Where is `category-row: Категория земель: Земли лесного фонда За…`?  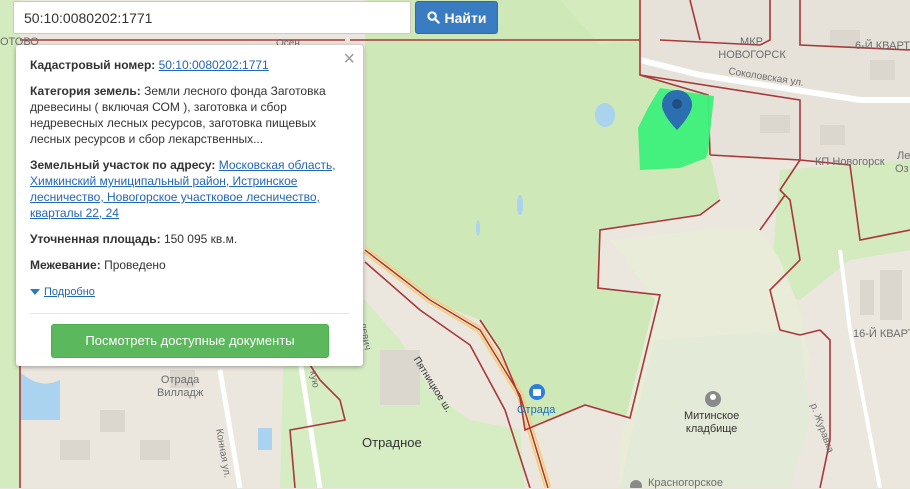 category-row: Категория земель: Земли лесного фонда За… is located at coordinates (189, 115).